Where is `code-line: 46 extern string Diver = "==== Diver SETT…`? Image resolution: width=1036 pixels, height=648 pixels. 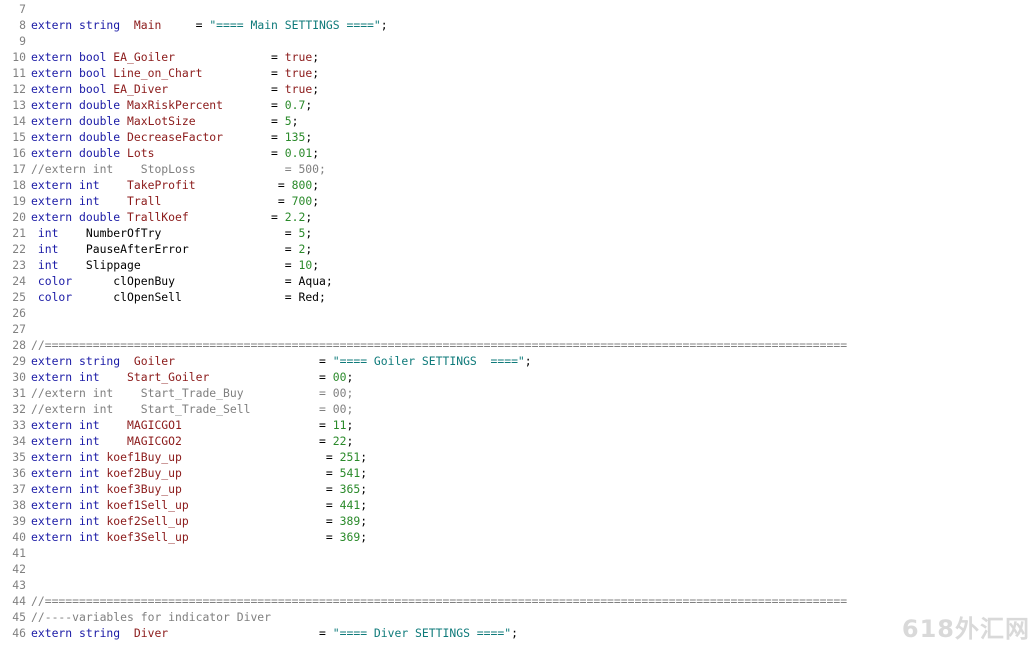
code-line: 46 extern string Diver = "==== Diver SETT… is located at coordinates (518, 633).